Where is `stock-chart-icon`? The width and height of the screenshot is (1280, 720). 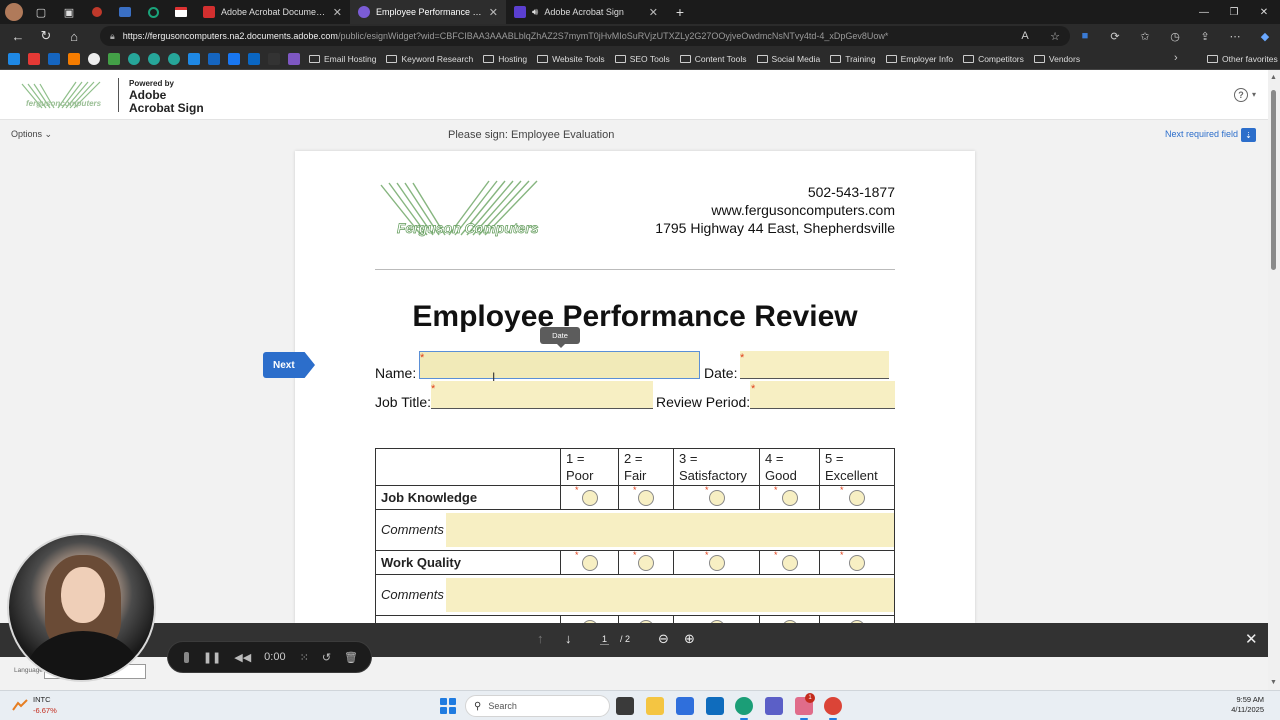 stock-chart-icon is located at coordinates (20, 705).